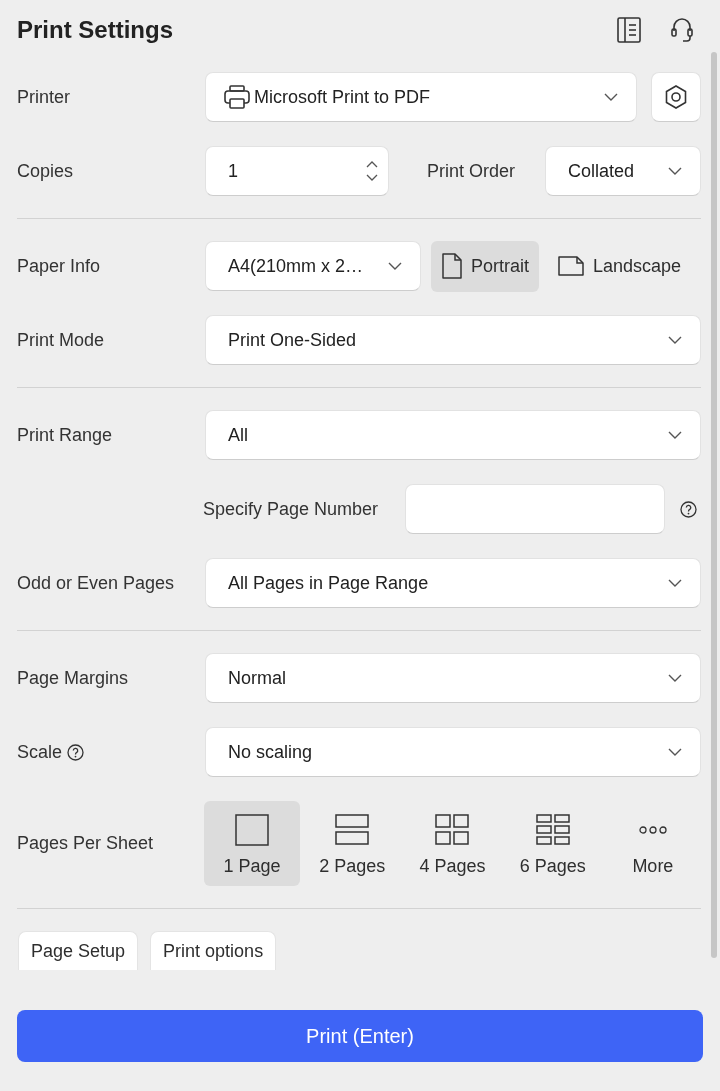 The width and height of the screenshot is (720, 1091). What do you see at coordinates (535, 509) in the screenshot?
I see `page-number-field` at bounding box center [535, 509].